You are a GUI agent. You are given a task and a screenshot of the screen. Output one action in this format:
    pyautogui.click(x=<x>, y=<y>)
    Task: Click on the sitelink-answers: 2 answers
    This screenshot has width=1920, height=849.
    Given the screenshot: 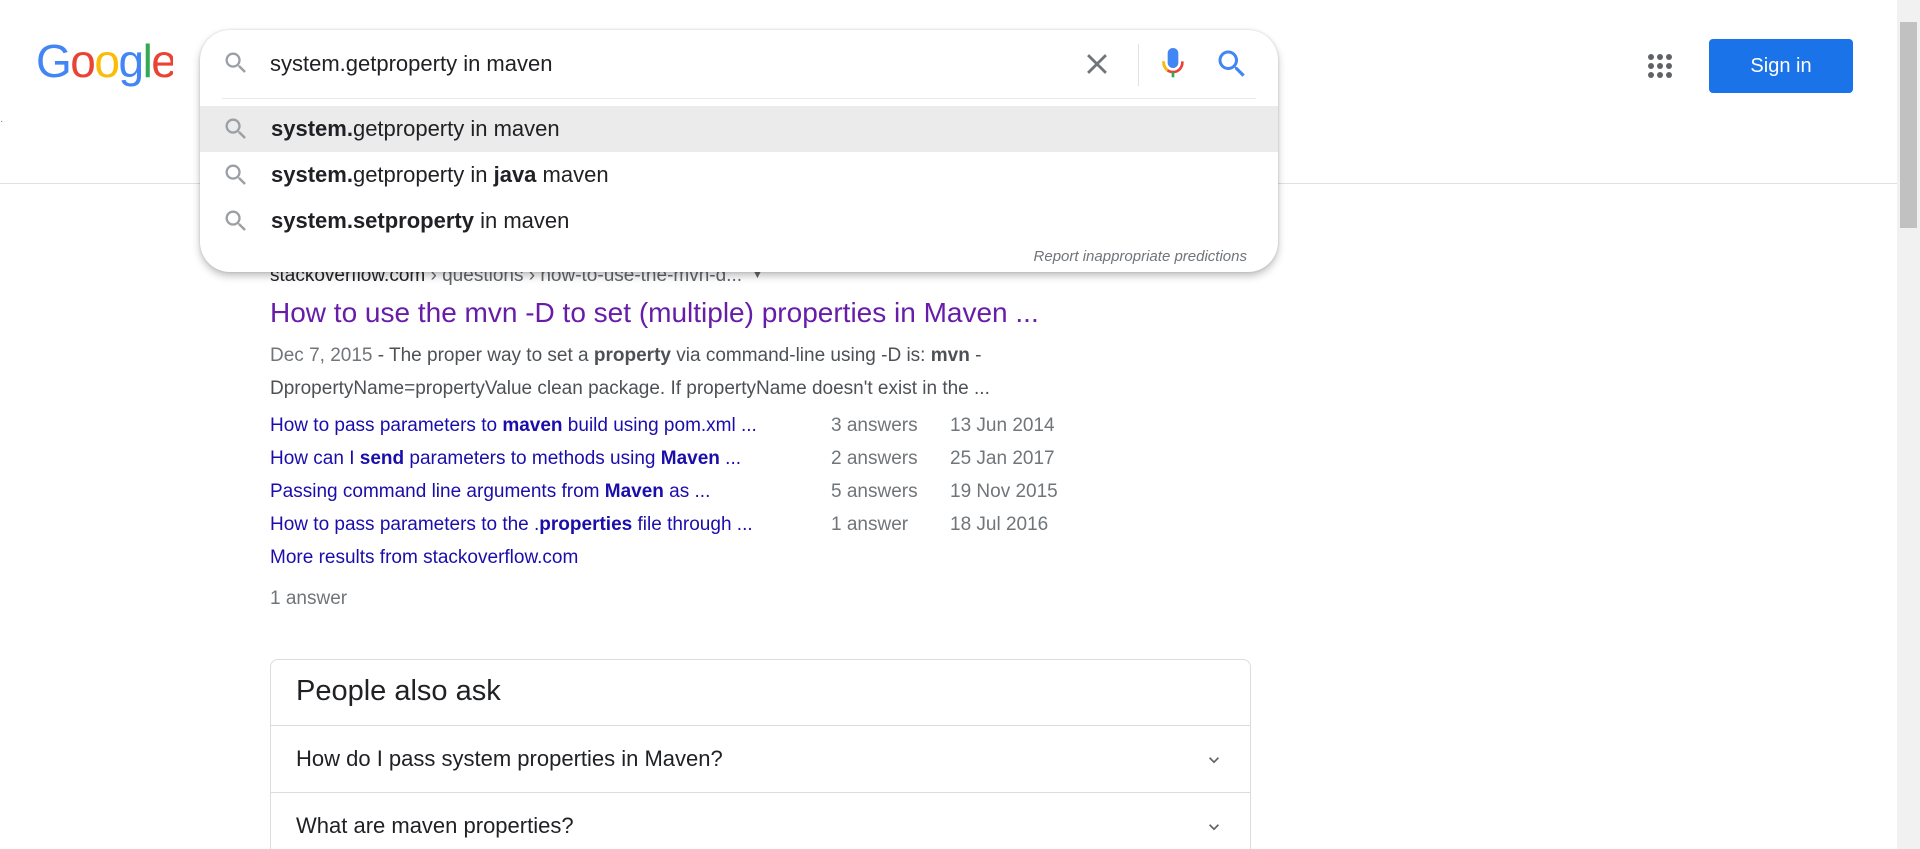 What is the action you would take?
    pyautogui.click(x=874, y=458)
    